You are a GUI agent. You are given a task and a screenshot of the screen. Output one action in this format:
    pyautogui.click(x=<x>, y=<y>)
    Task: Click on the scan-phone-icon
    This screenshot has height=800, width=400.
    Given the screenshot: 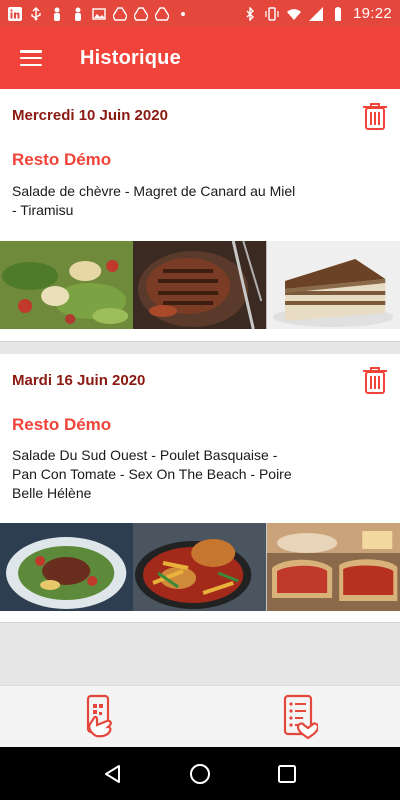 What is the action you would take?
    pyautogui.click(x=99, y=715)
    